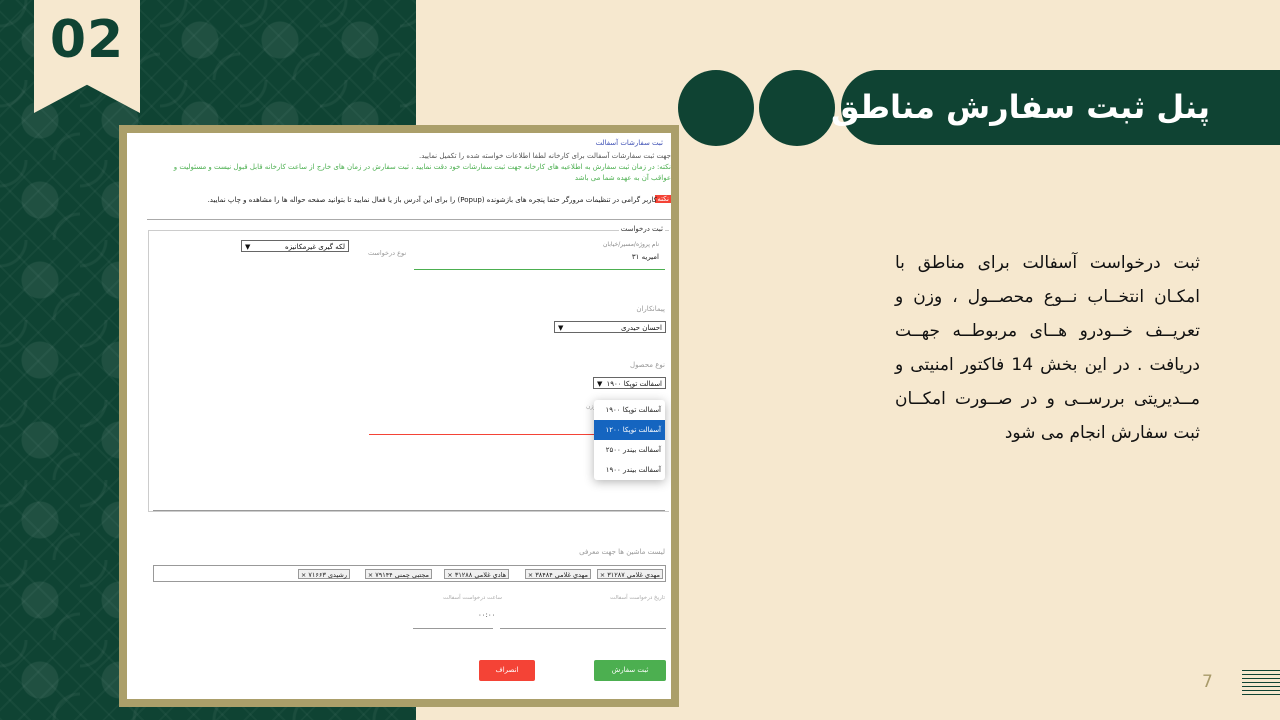  What do you see at coordinates (482, 434) in the screenshot?
I see `weight-underline` at bounding box center [482, 434].